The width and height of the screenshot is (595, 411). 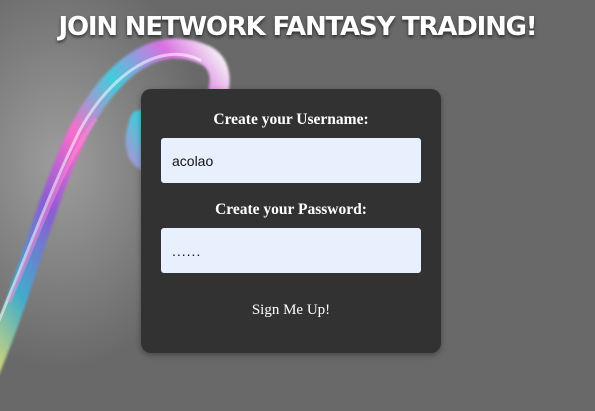 What do you see at coordinates (291, 119) in the screenshot?
I see `username-label: Create your Username:` at bounding box center [291, 119].